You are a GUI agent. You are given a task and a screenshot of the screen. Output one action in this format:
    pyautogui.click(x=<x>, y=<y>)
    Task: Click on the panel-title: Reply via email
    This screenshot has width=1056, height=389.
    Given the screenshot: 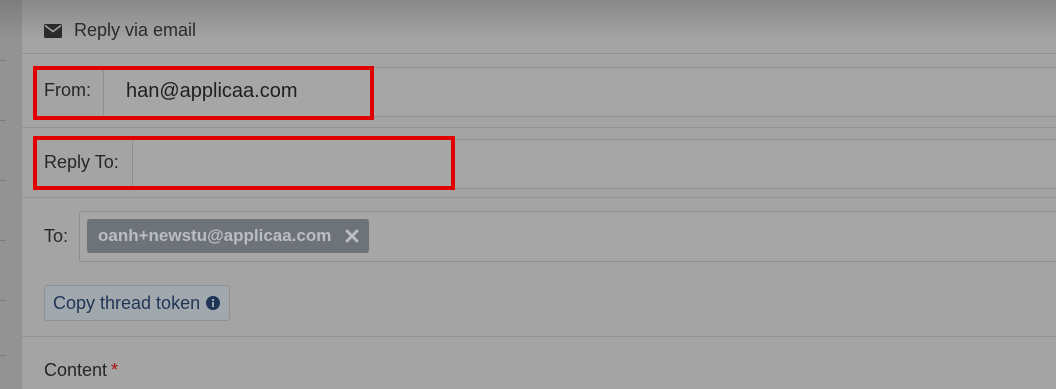 What is the action you would take?
    pyautogui.click(x=135, y=30)
    